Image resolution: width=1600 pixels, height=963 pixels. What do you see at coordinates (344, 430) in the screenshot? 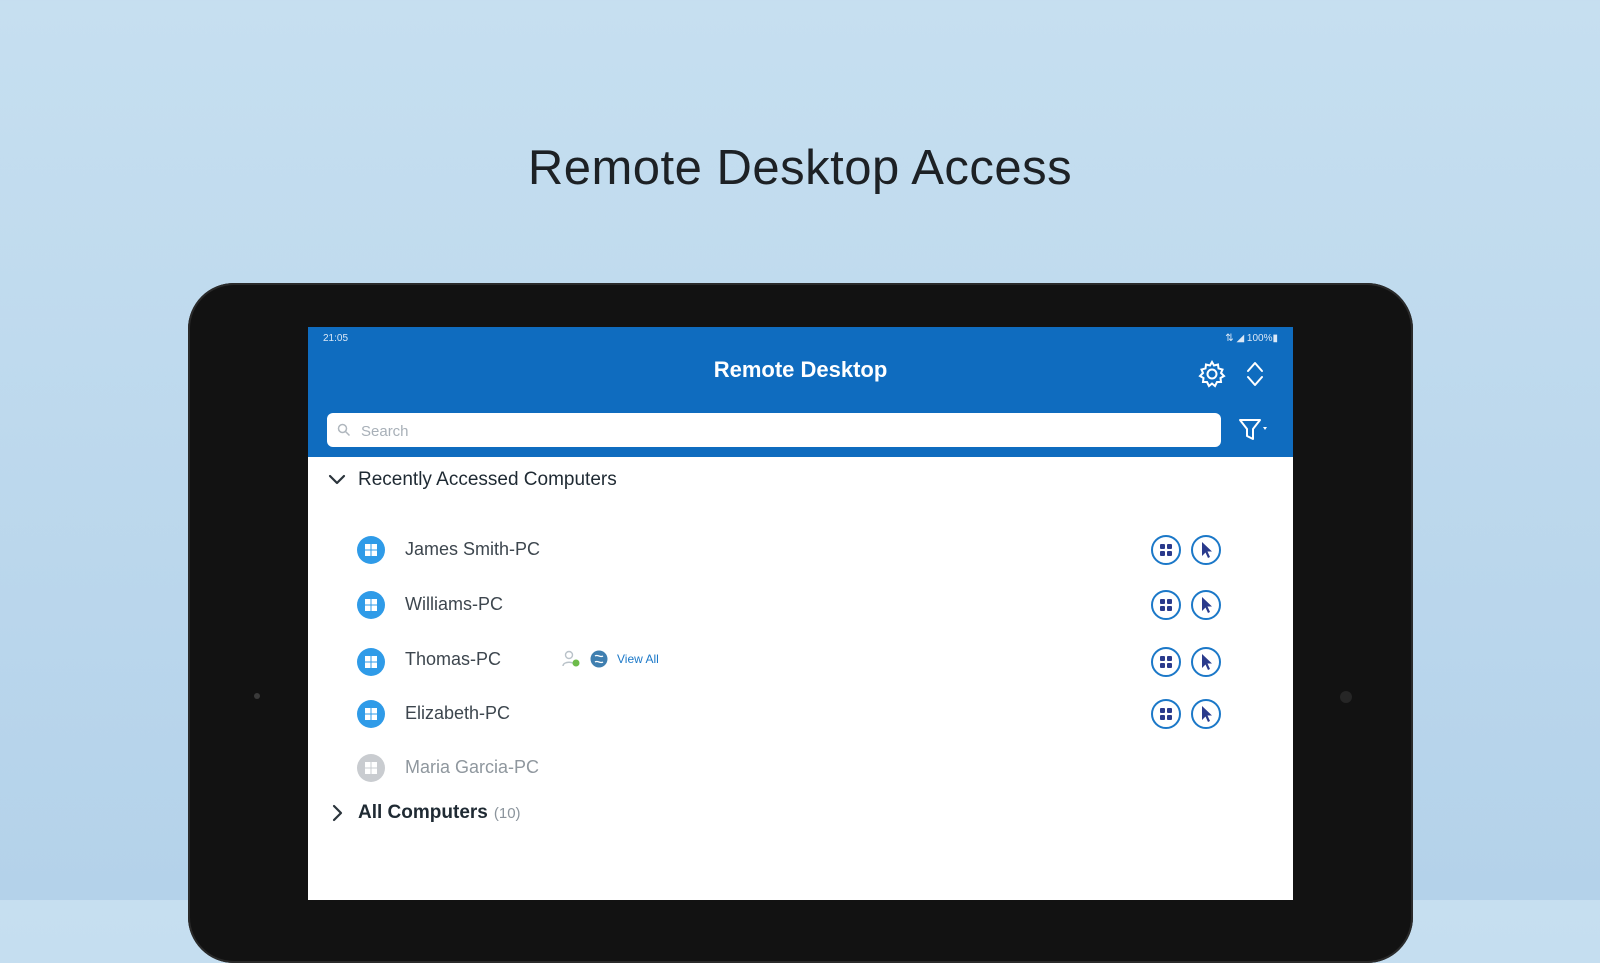
I see `search-icon` at bounding box center [344, 430].